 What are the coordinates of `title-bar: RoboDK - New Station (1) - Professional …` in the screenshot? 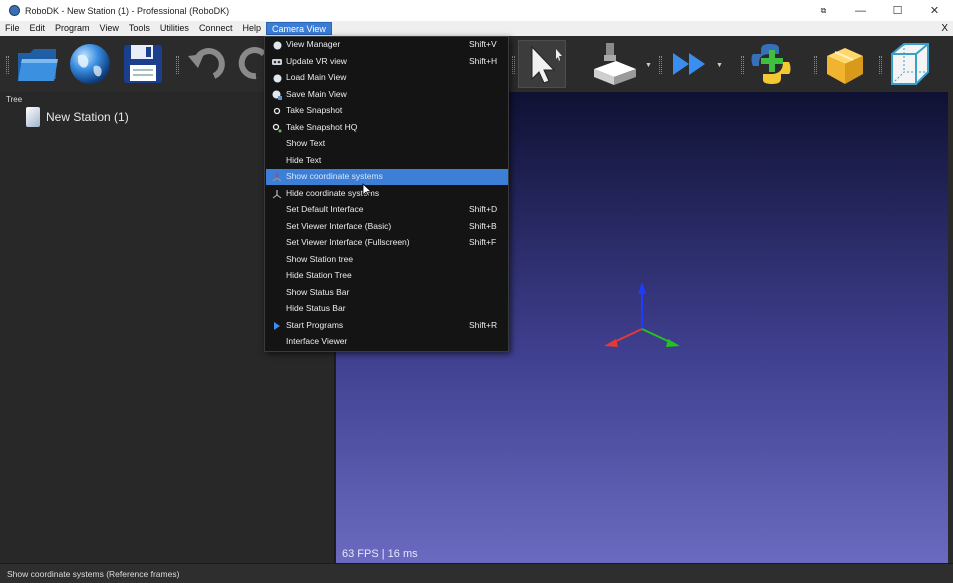 It's located at (476, 10).